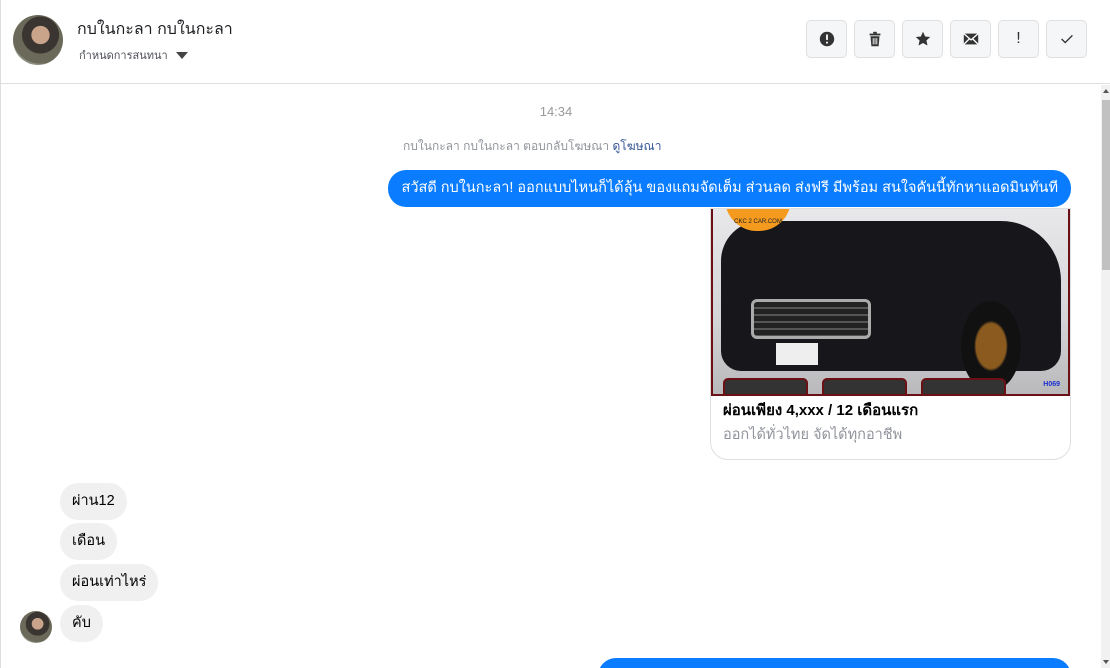 This screenshot has width=1110, height=668. What do you see at coordinates (555, 42) in the screenshot?
I see `conversation-header: กบในกะลา กบในกะลา กำหนดการสนทนา !` at bounding box center [555, 42].